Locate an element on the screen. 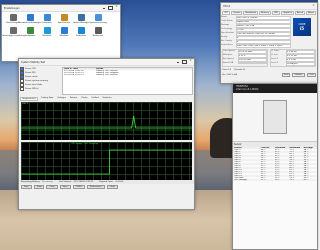 The width and height of the screenshot is (320, 250). cpuz-clock-key: Rated FSB is located at coordinates (228, 63).